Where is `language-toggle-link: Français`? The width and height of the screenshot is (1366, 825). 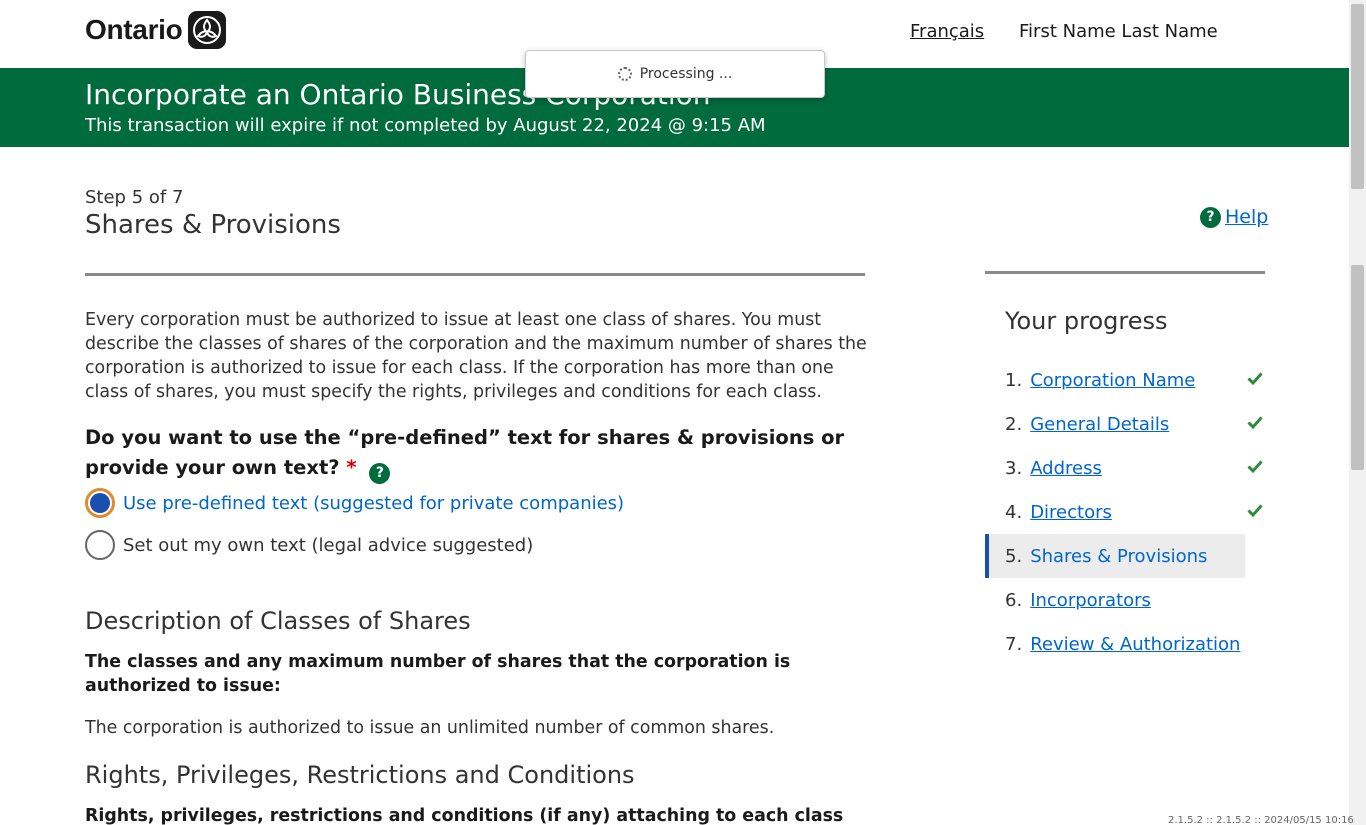 language-toggle-link: Français is located at coordinates (947, 31).